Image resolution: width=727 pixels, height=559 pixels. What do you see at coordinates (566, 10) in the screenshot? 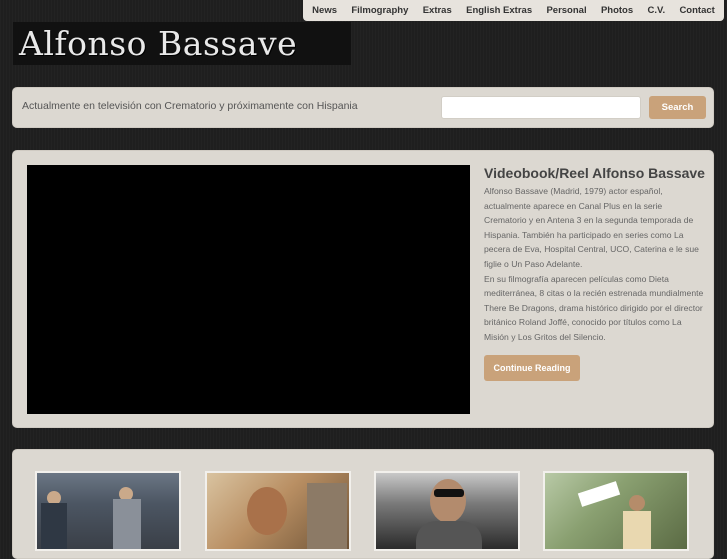
I see `nav-item-personal: Personal` at bounding box center [566, 10].